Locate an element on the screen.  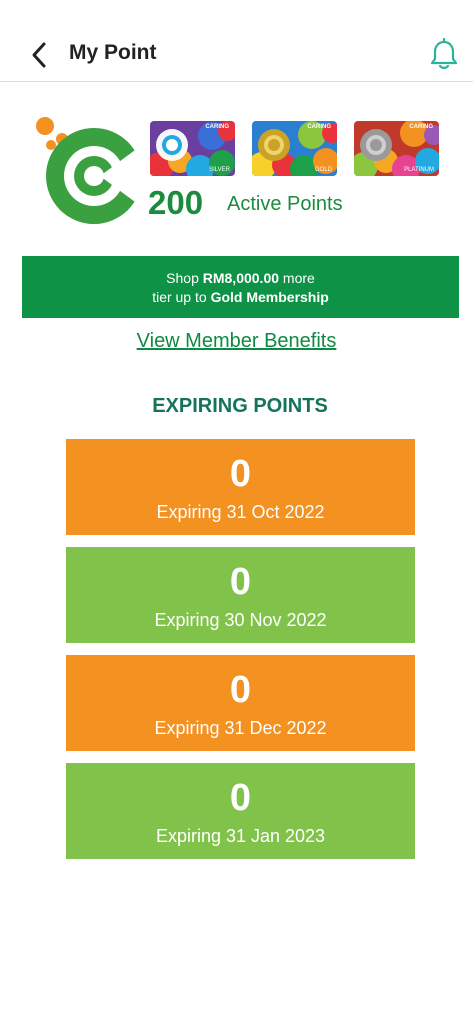
notification-button is located at coordinates (444, 54).